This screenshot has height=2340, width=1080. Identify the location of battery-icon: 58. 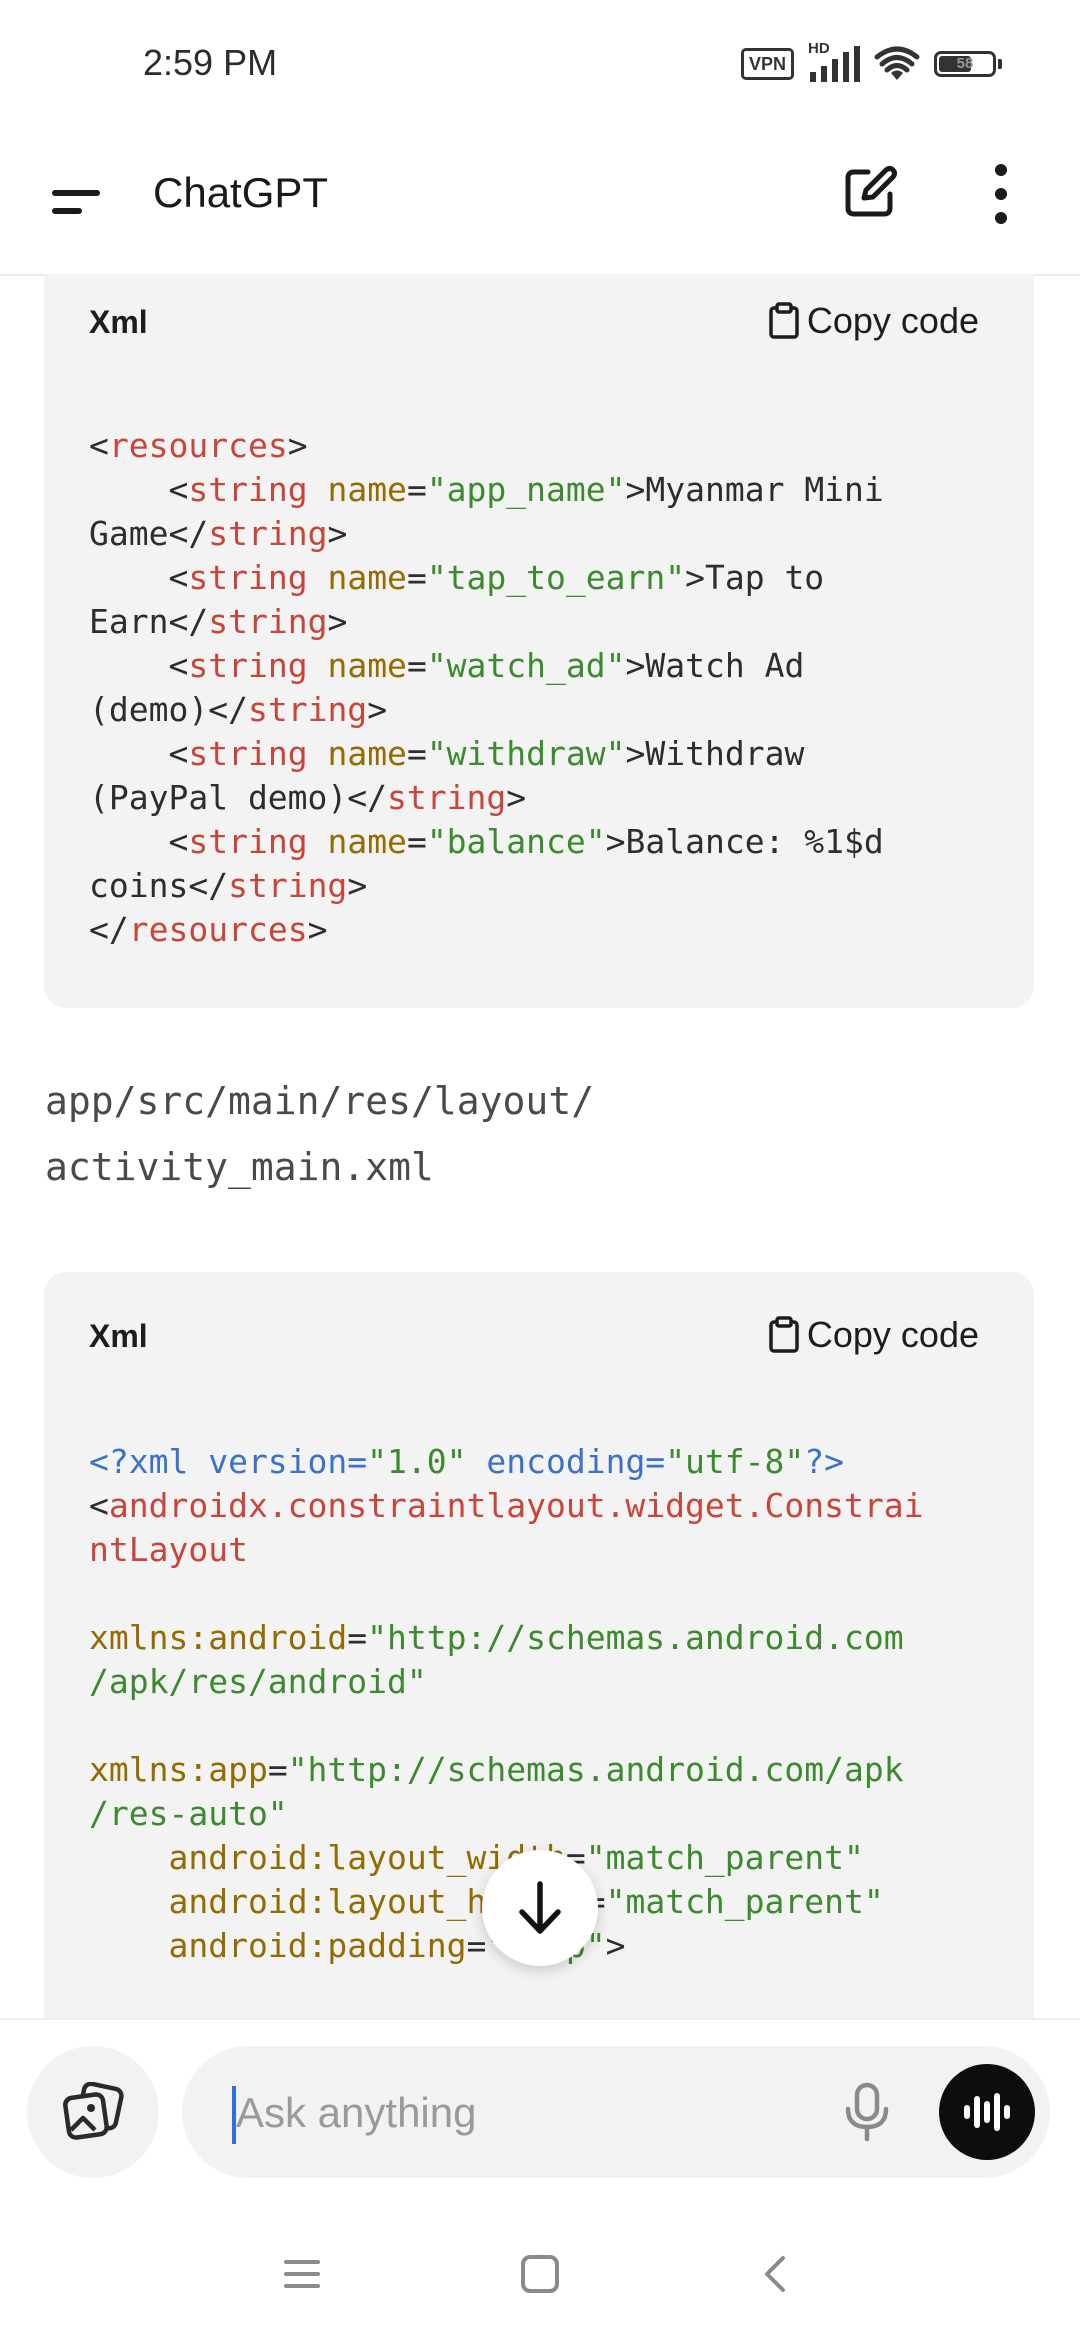
(965, 64).